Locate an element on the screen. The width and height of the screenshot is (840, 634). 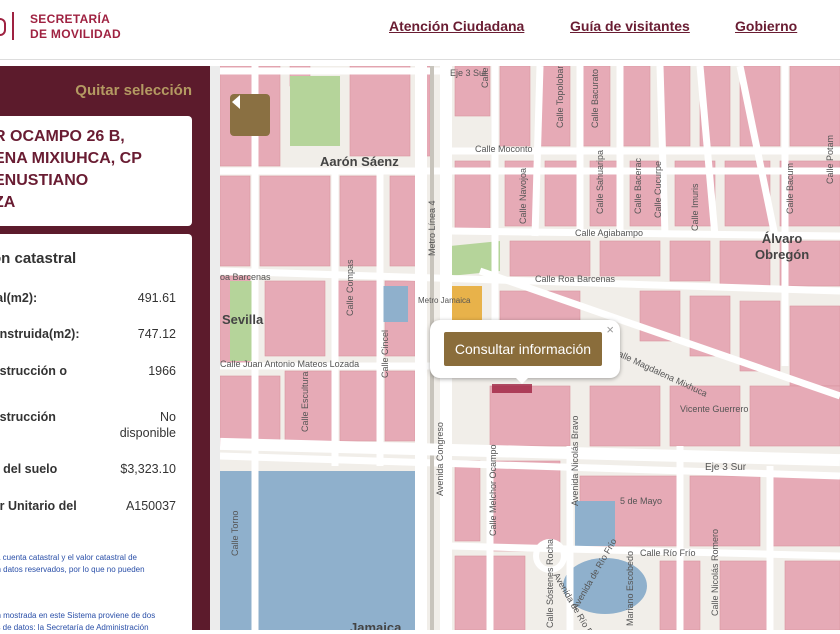
street-label-bacerac: Calle Bacerac is located at coordinates (638, 185).